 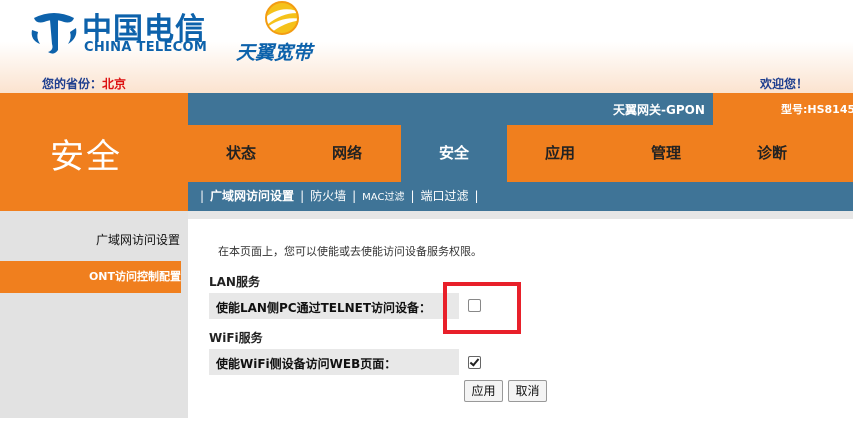 What do you see at coordinates (454, 153) in the screenshot?
I see `tab-security: 安全` at bounding box center [454, 153].